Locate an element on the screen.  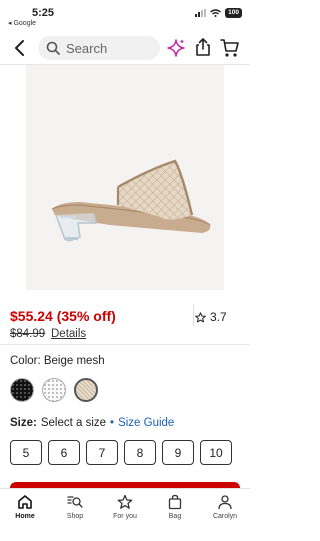
color-swatches is located at coordinates (54, 390).